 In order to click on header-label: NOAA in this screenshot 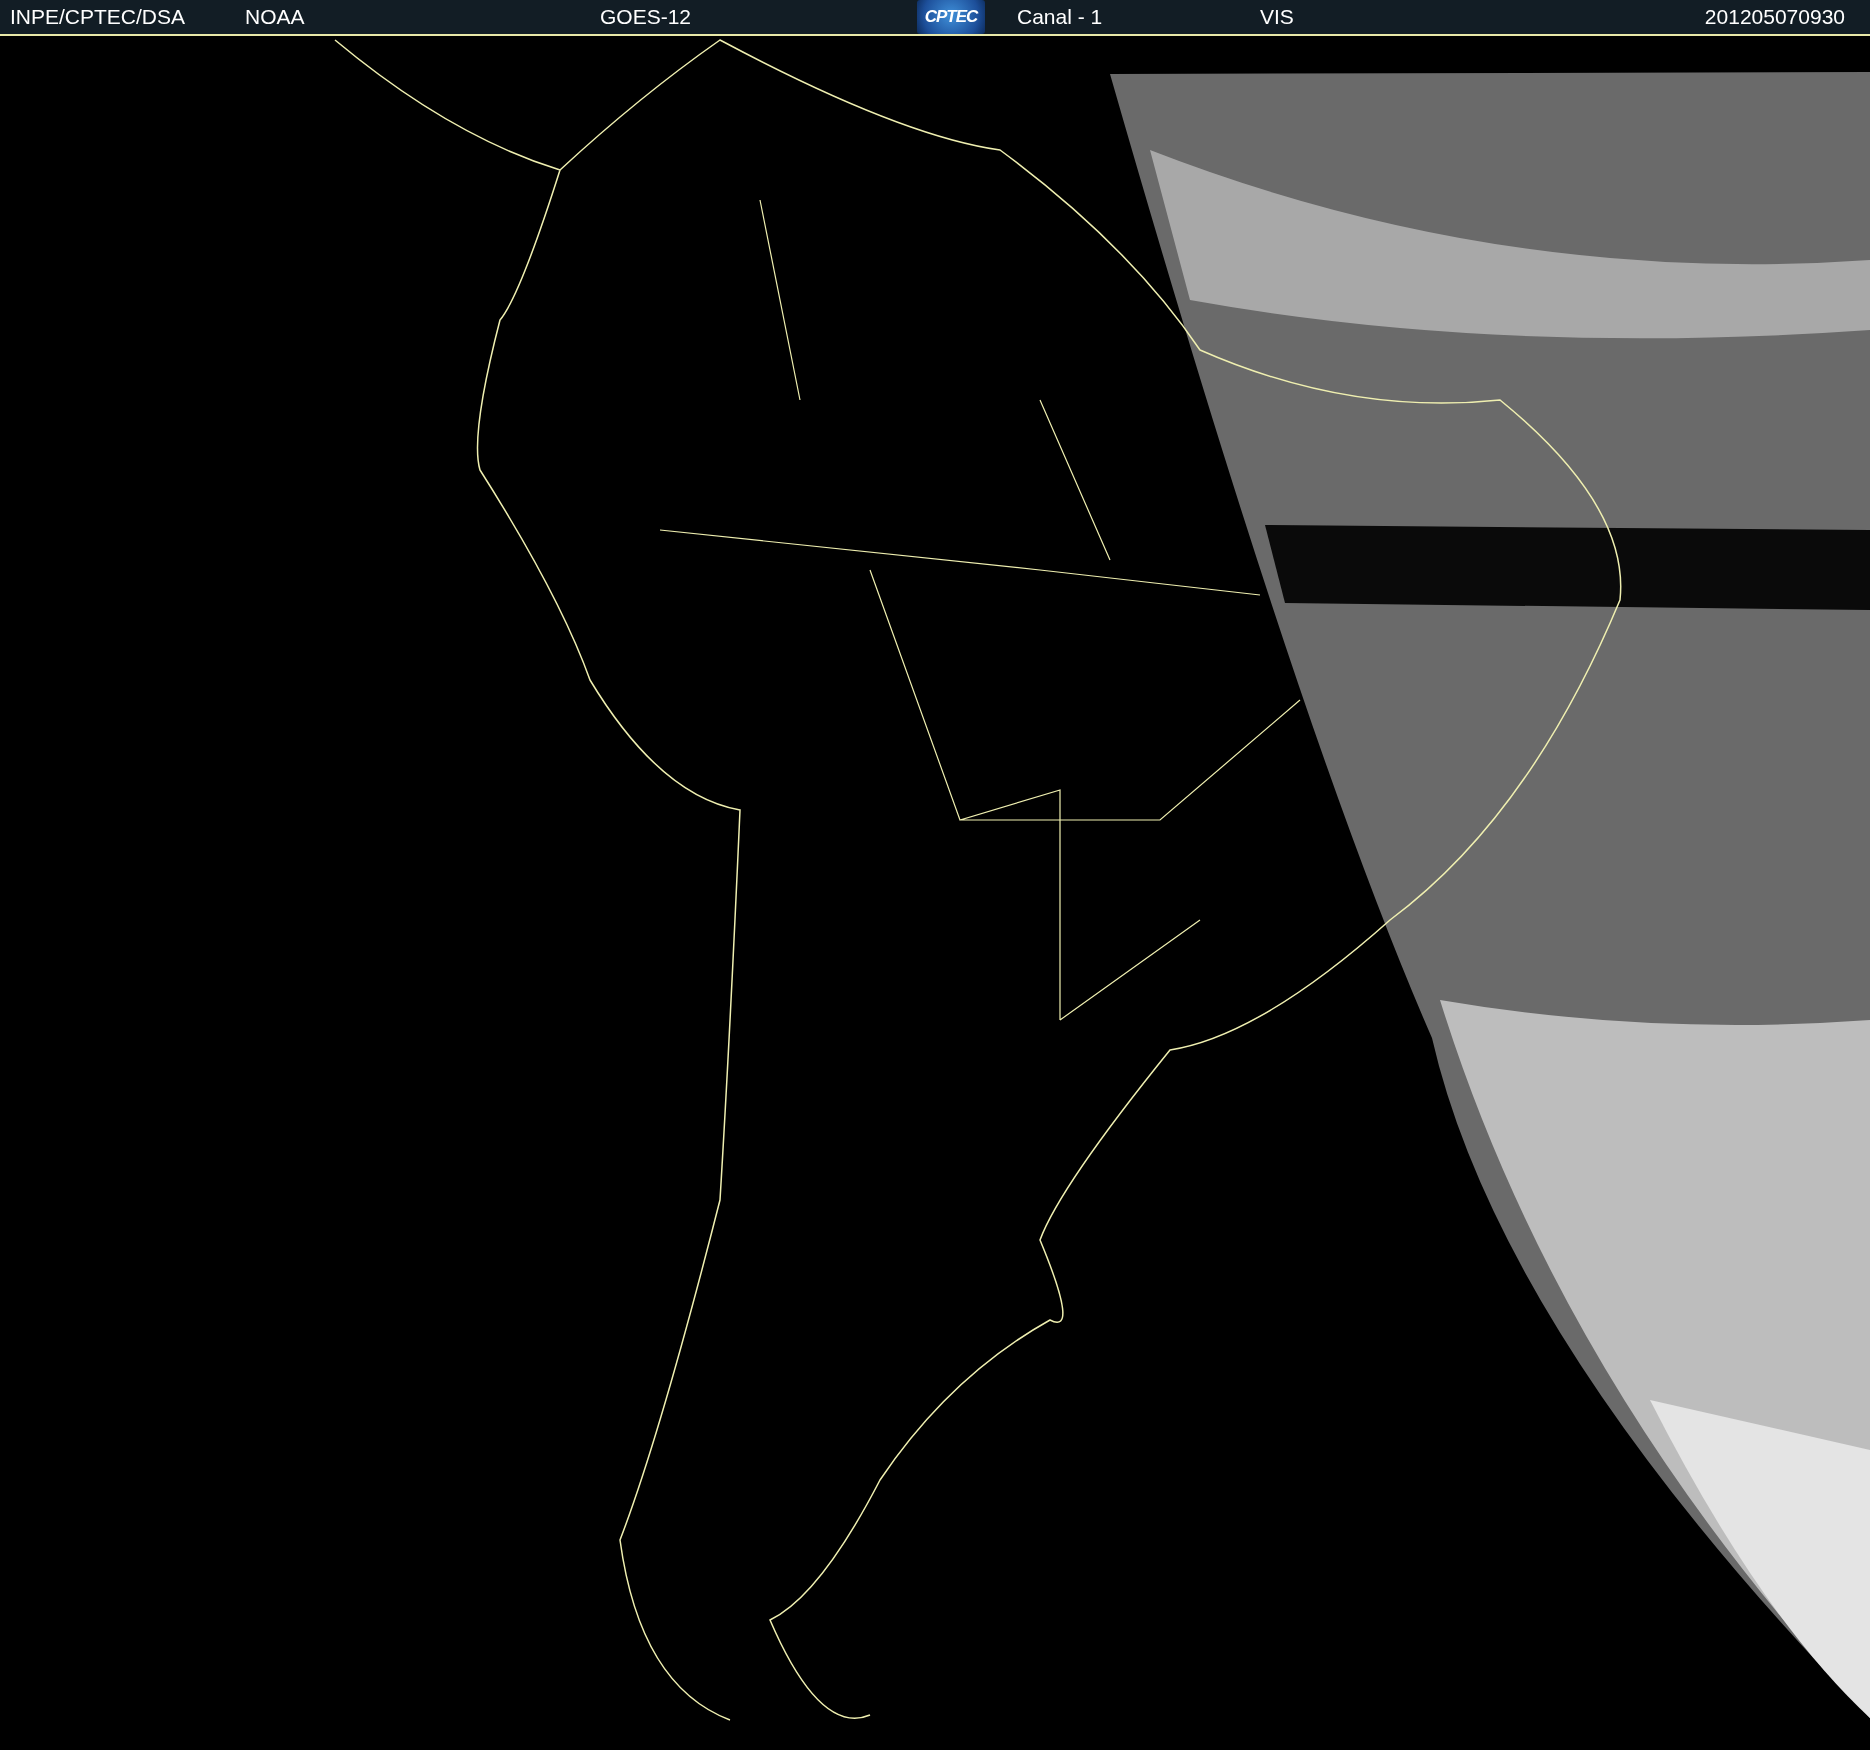, I will do `click(275, 17)`.